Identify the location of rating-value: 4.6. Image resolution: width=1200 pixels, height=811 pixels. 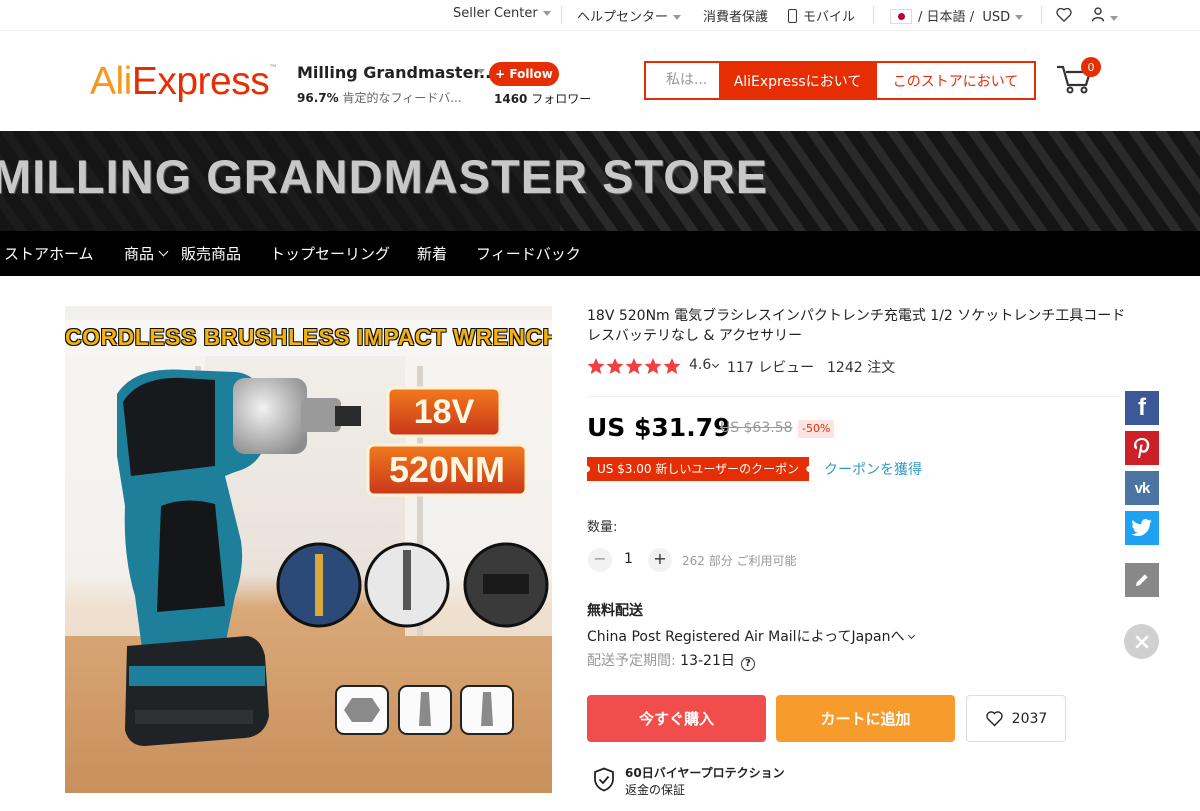
(700, 365).